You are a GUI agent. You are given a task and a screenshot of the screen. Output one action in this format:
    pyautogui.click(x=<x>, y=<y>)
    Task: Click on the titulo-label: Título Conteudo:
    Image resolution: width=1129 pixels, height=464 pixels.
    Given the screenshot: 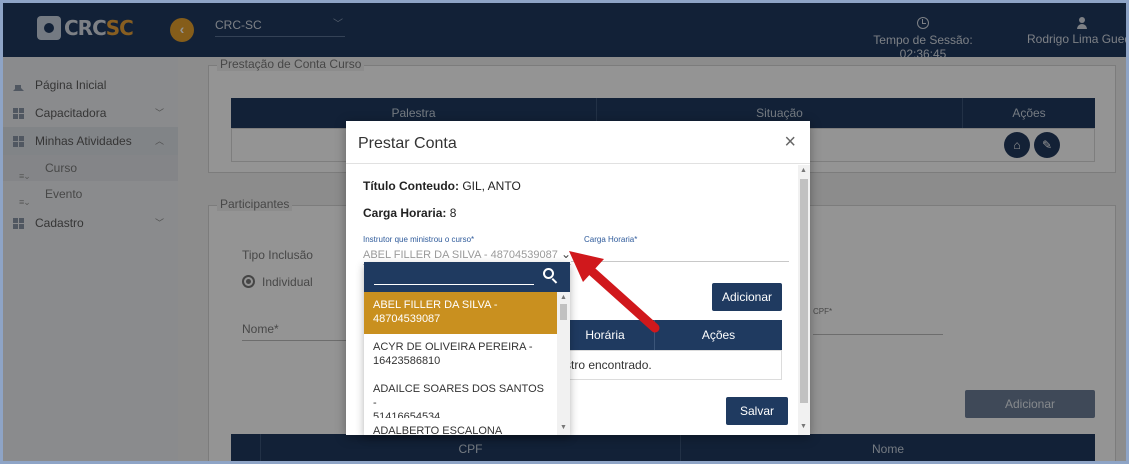 What is the action you would take?
    pyautogui.click(x=411, y=186)
    